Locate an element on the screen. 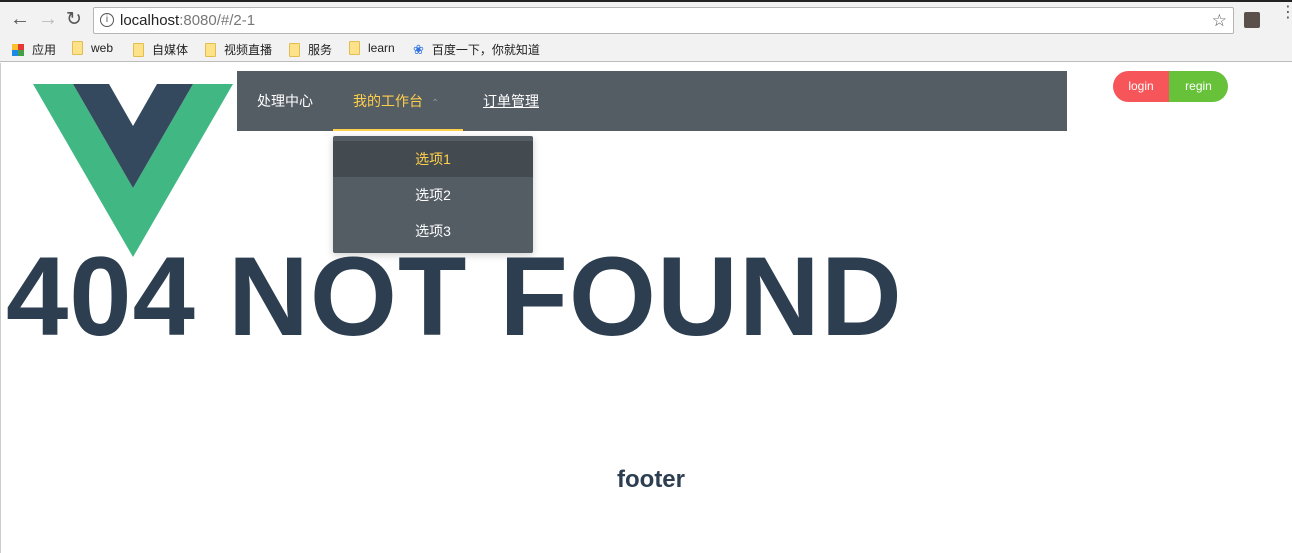 This screenshot has width=1292, height=553. bookmark-learn: learn is located at coordinates (372, 48).